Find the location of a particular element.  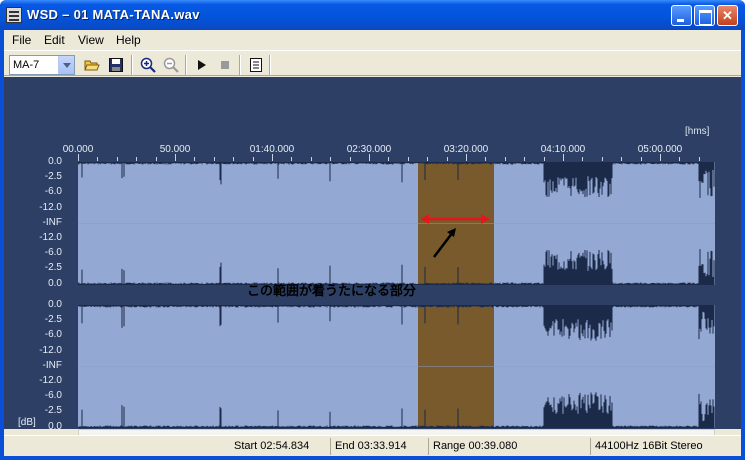

properties-icon is located at coordinates (256, 65).